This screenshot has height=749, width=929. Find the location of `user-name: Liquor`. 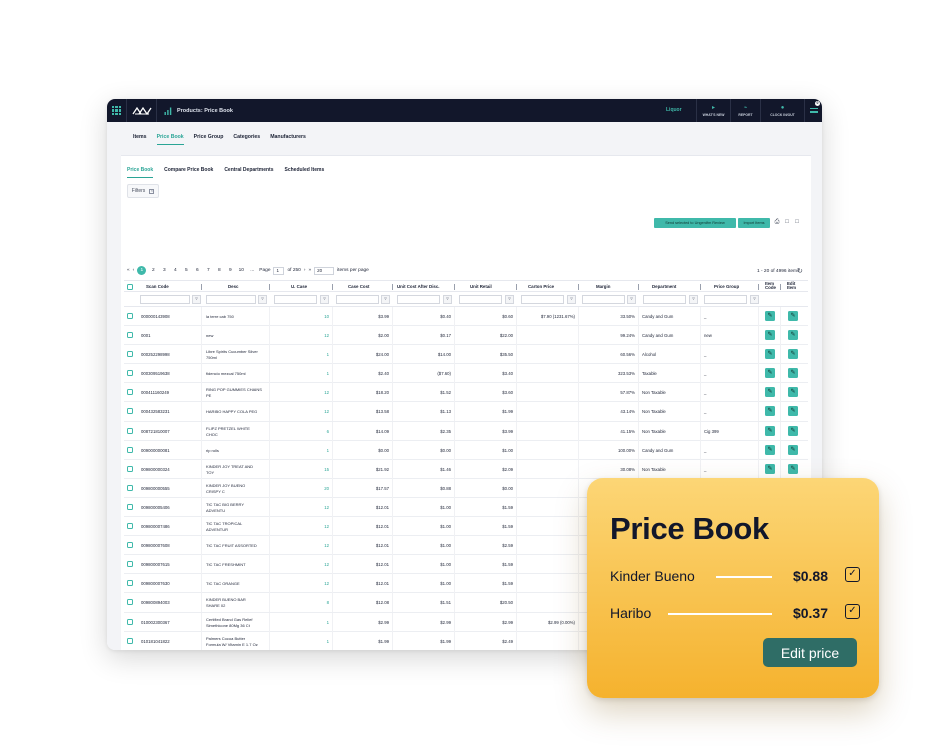

user-name: Liquor is located at coordinates (674, 110).